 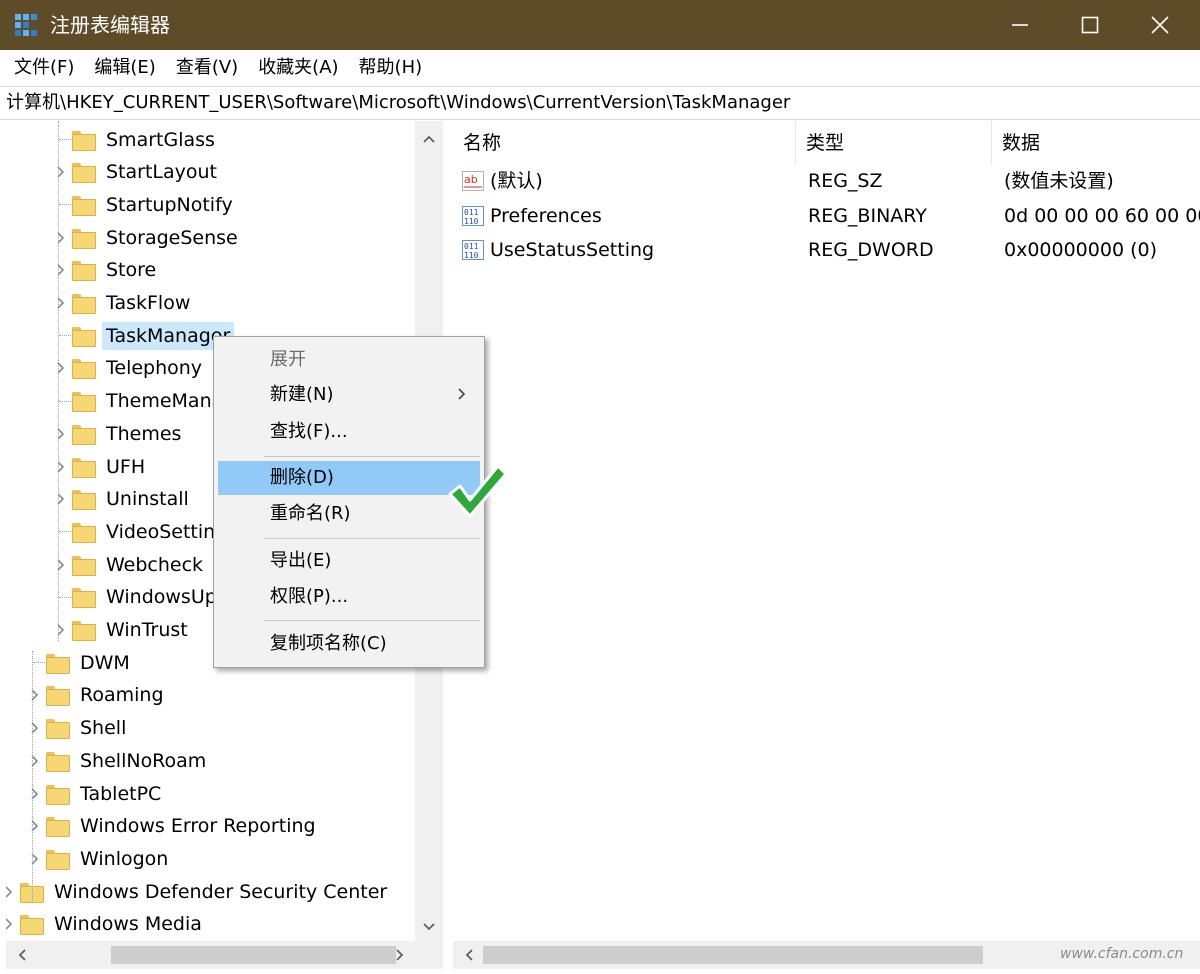 I want to click on value-type: REG_SZ, so click(x=845, y=181).